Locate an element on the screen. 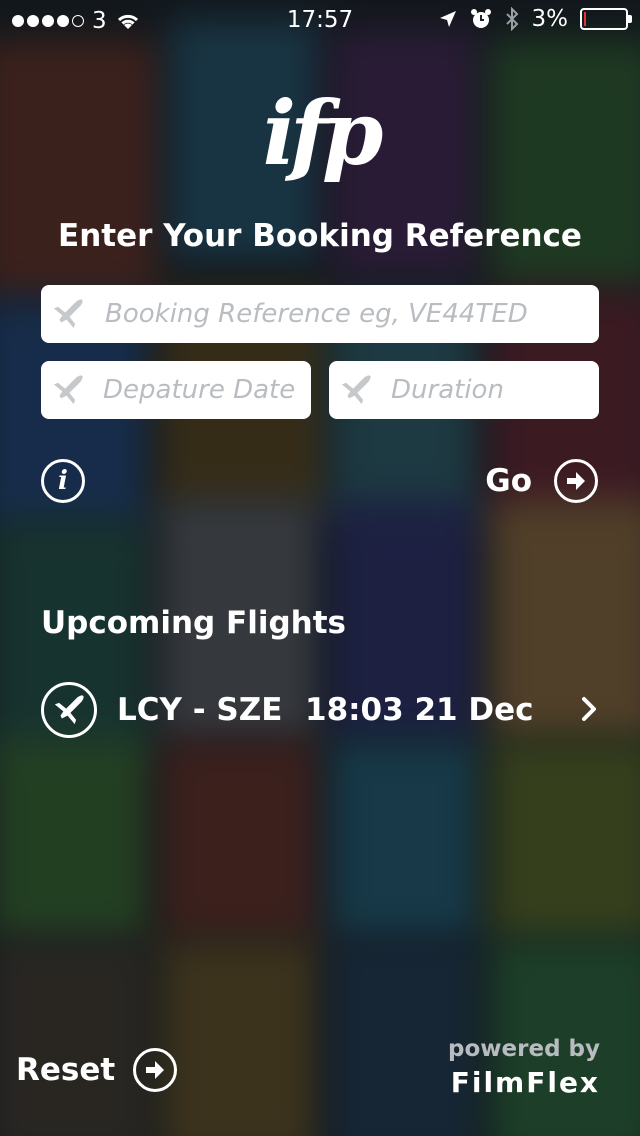 The width and height of the screenshot is (640, 1136). app-logo: ifp is located at coordinates (323, 133).